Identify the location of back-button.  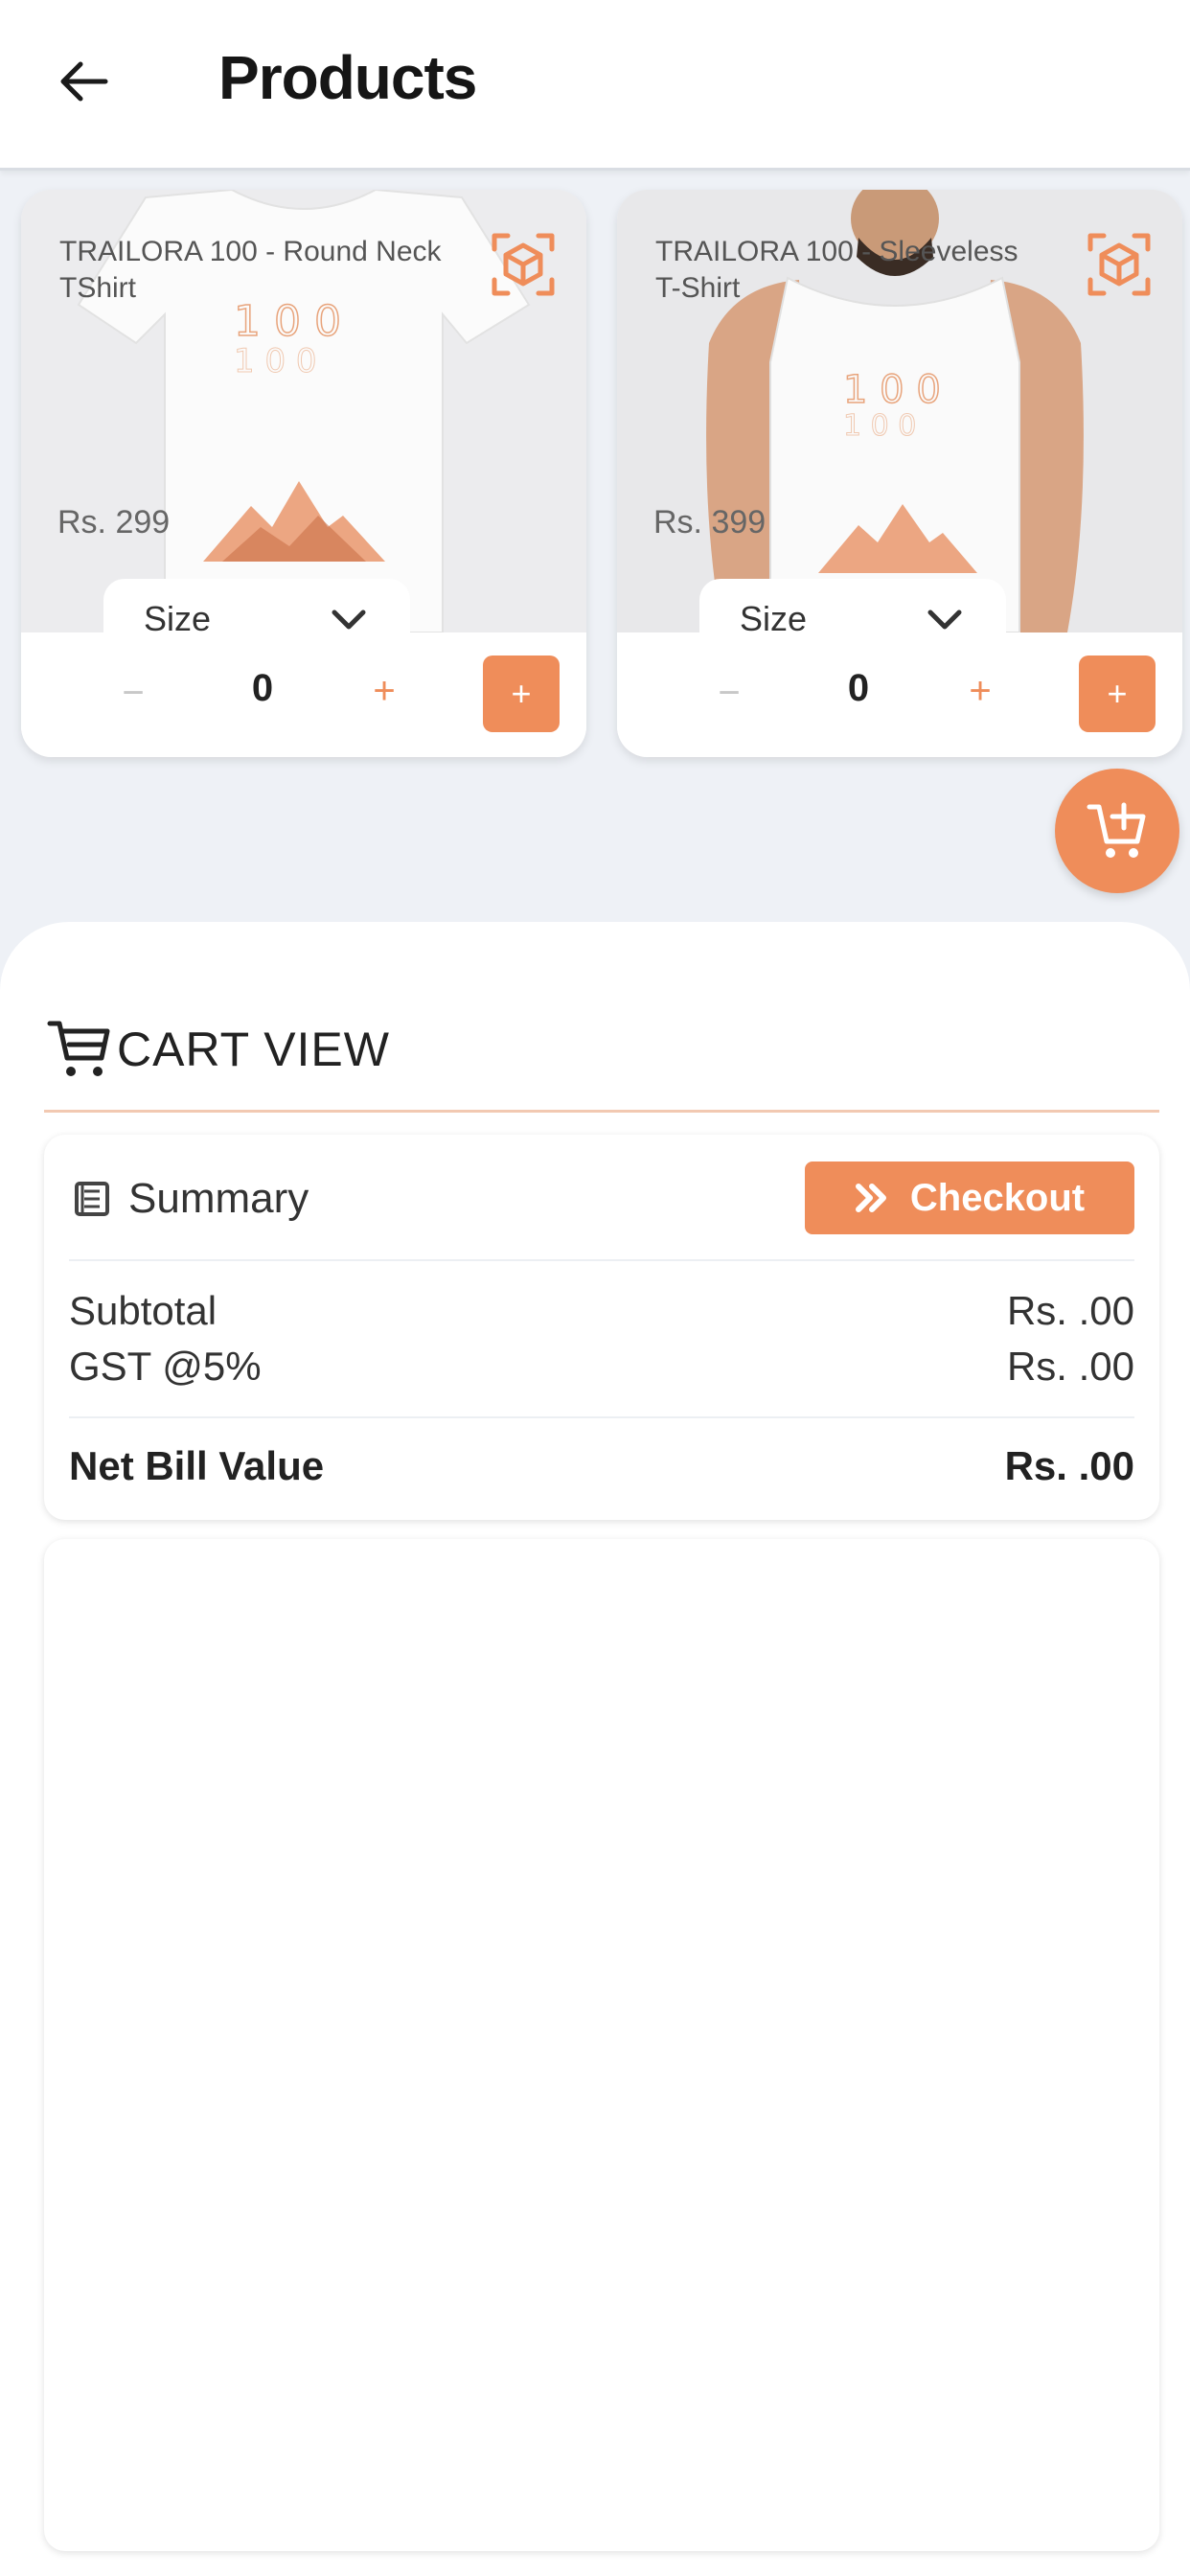
(83, 81).